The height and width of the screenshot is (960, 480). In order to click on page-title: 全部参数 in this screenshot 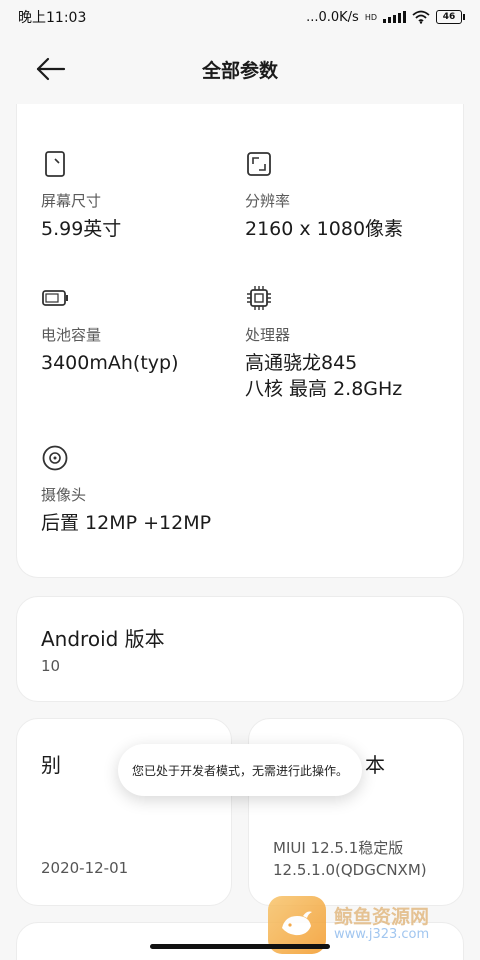, I will do `click(239, 70)`.